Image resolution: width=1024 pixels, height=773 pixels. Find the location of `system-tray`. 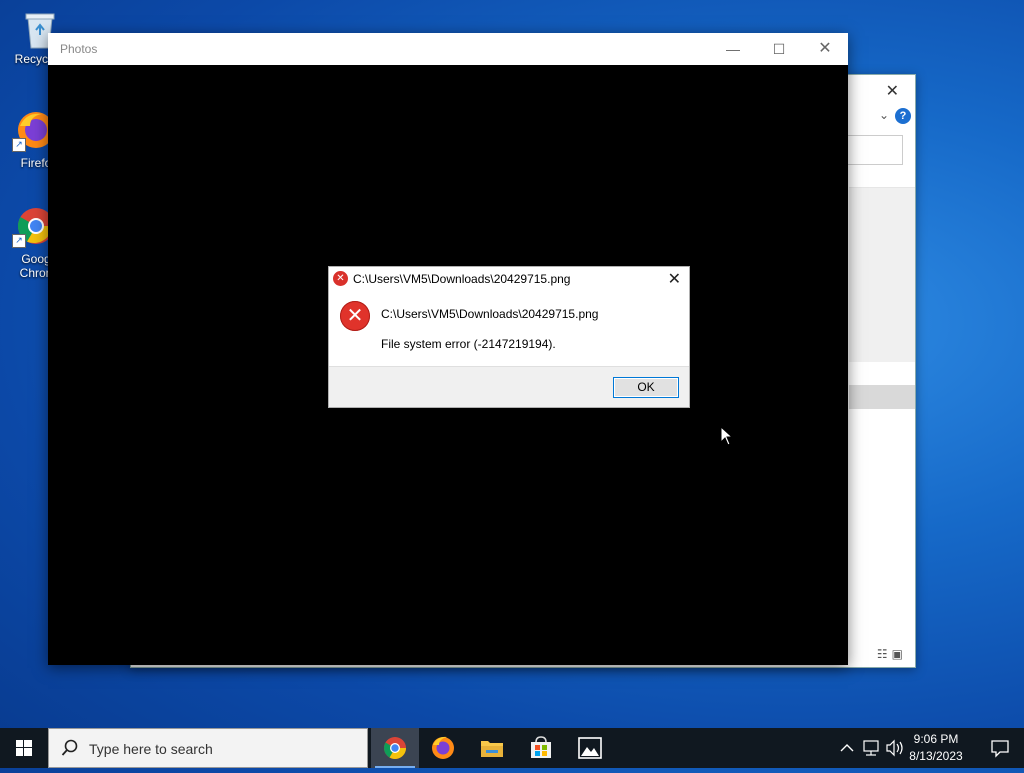

system-tray is located at coordinates (874, 748).